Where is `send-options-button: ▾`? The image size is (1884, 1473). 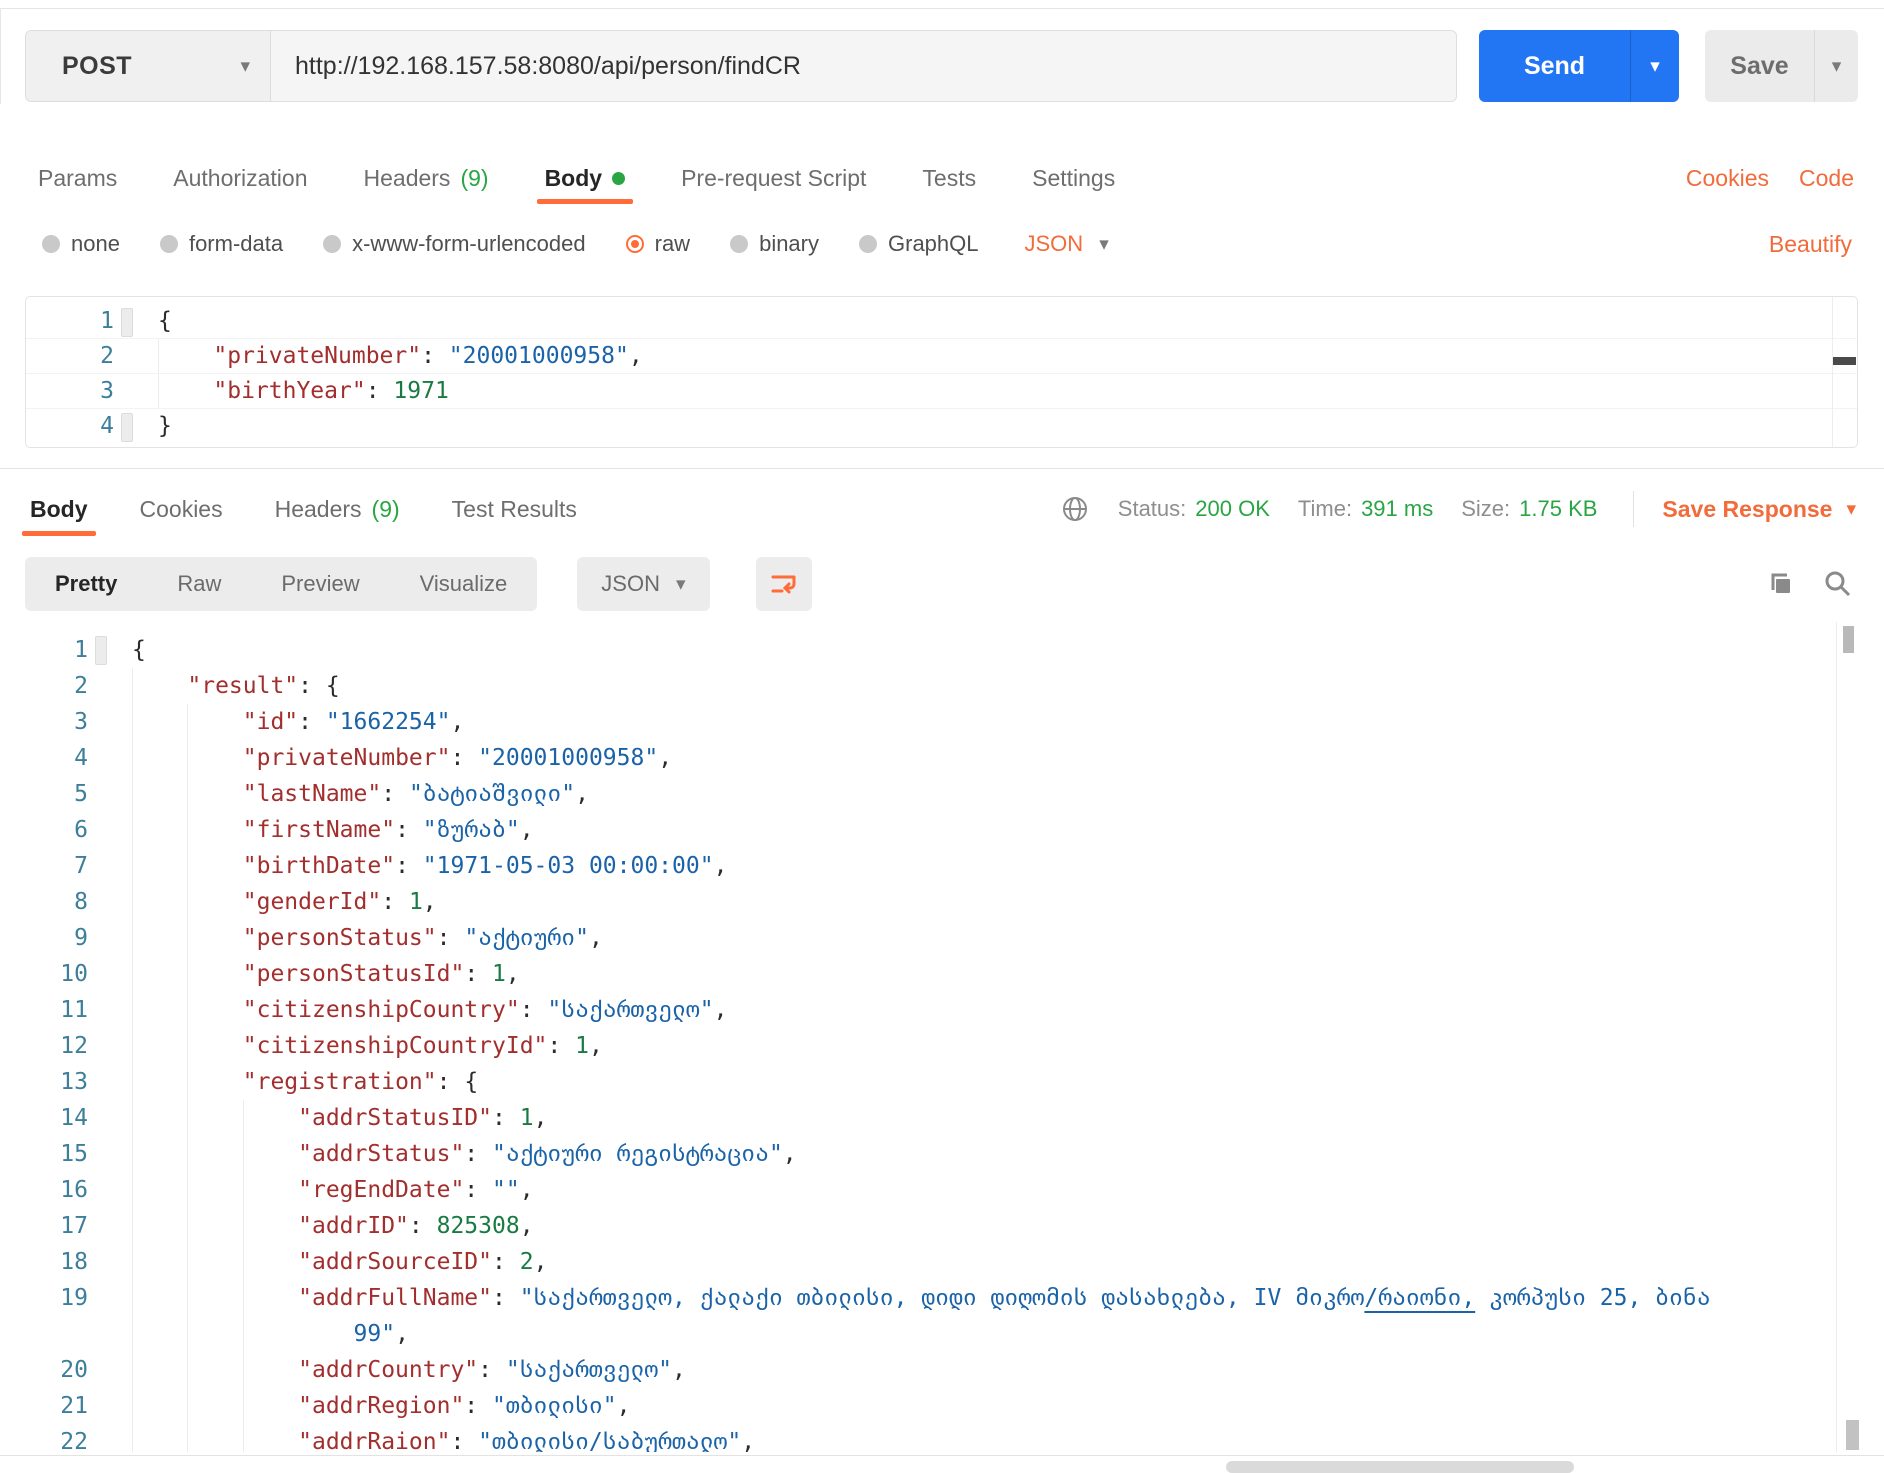
send-options-button: ▾ is located at coordinates (1654, 66).